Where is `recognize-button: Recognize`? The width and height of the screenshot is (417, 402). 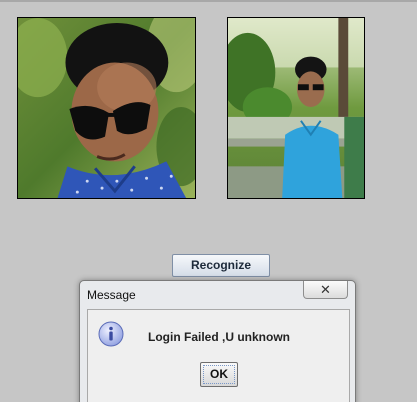
recognize-button: Recognize is located at coordinates (221, 265).